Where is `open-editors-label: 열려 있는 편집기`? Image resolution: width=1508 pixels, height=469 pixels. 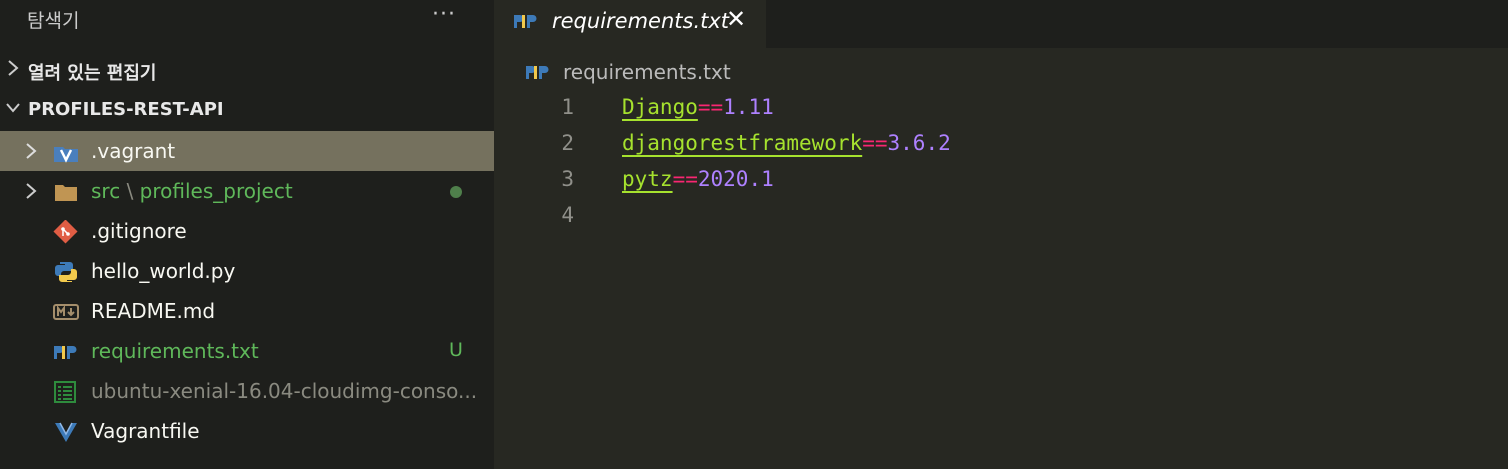 open-editors-label: 열려 있는 편집기 is located at coordinates (92, 73).